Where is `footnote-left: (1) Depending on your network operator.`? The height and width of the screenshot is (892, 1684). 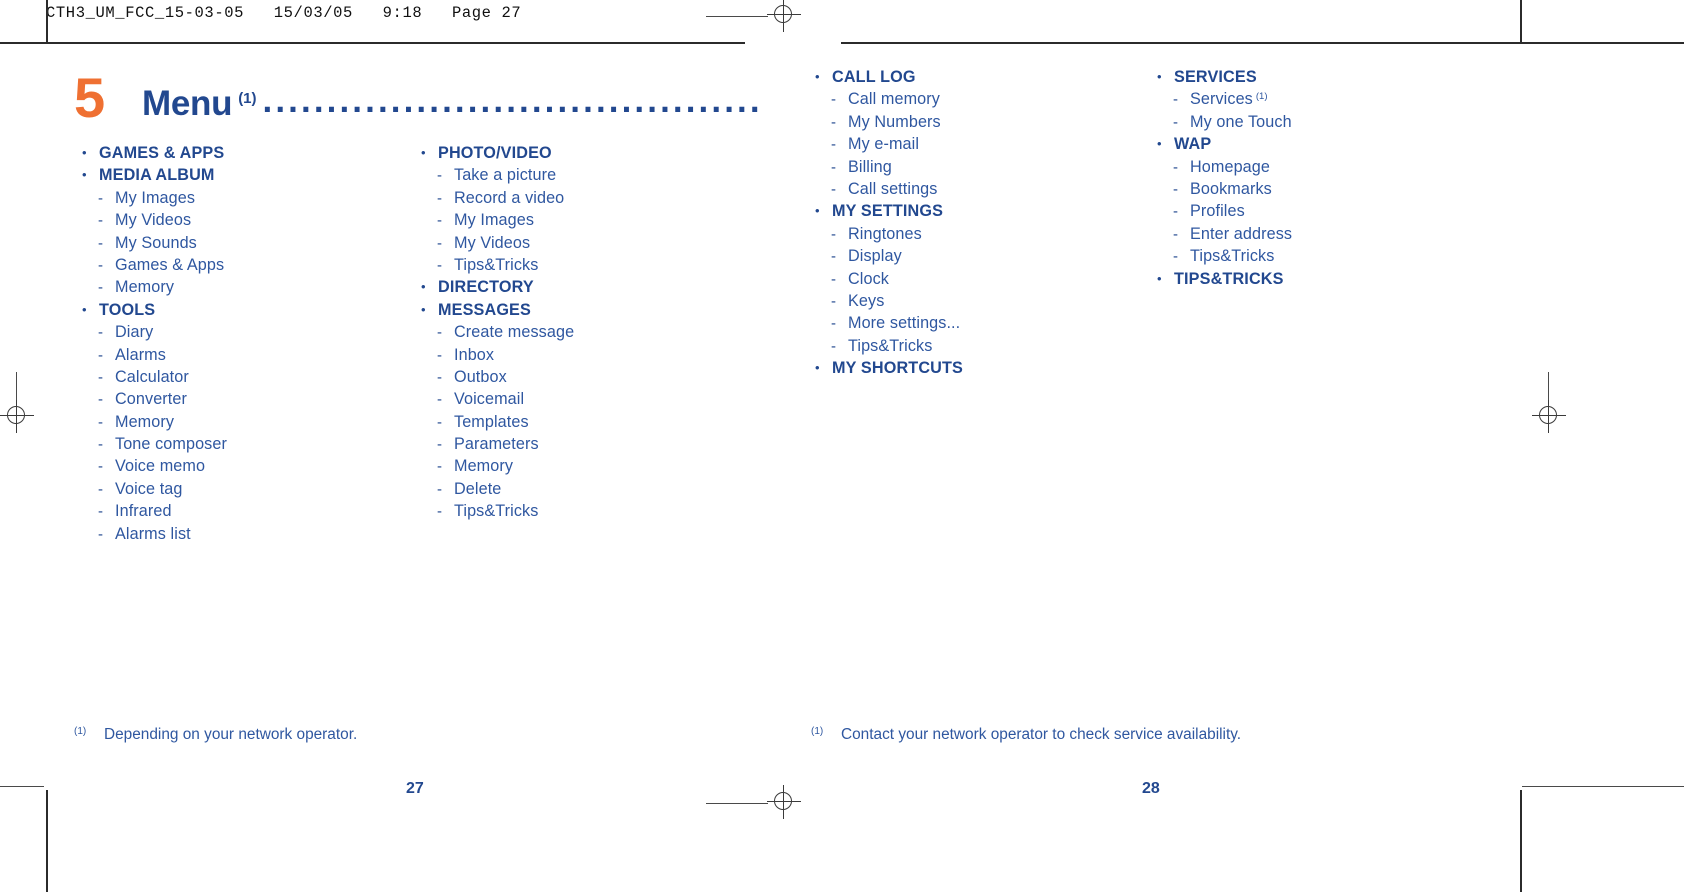
footnote-left: (1) Depending on your network operator. is located at coordinates (215, 735).